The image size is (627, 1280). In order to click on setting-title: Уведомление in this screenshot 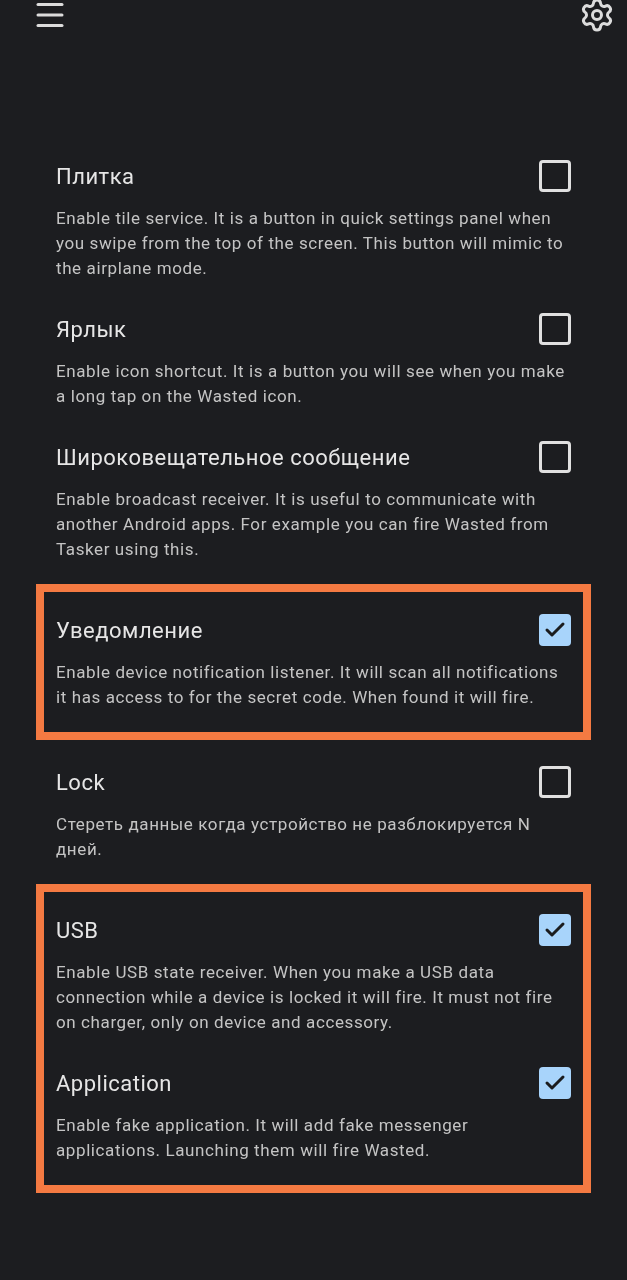, I will do `click(129, 630)`.